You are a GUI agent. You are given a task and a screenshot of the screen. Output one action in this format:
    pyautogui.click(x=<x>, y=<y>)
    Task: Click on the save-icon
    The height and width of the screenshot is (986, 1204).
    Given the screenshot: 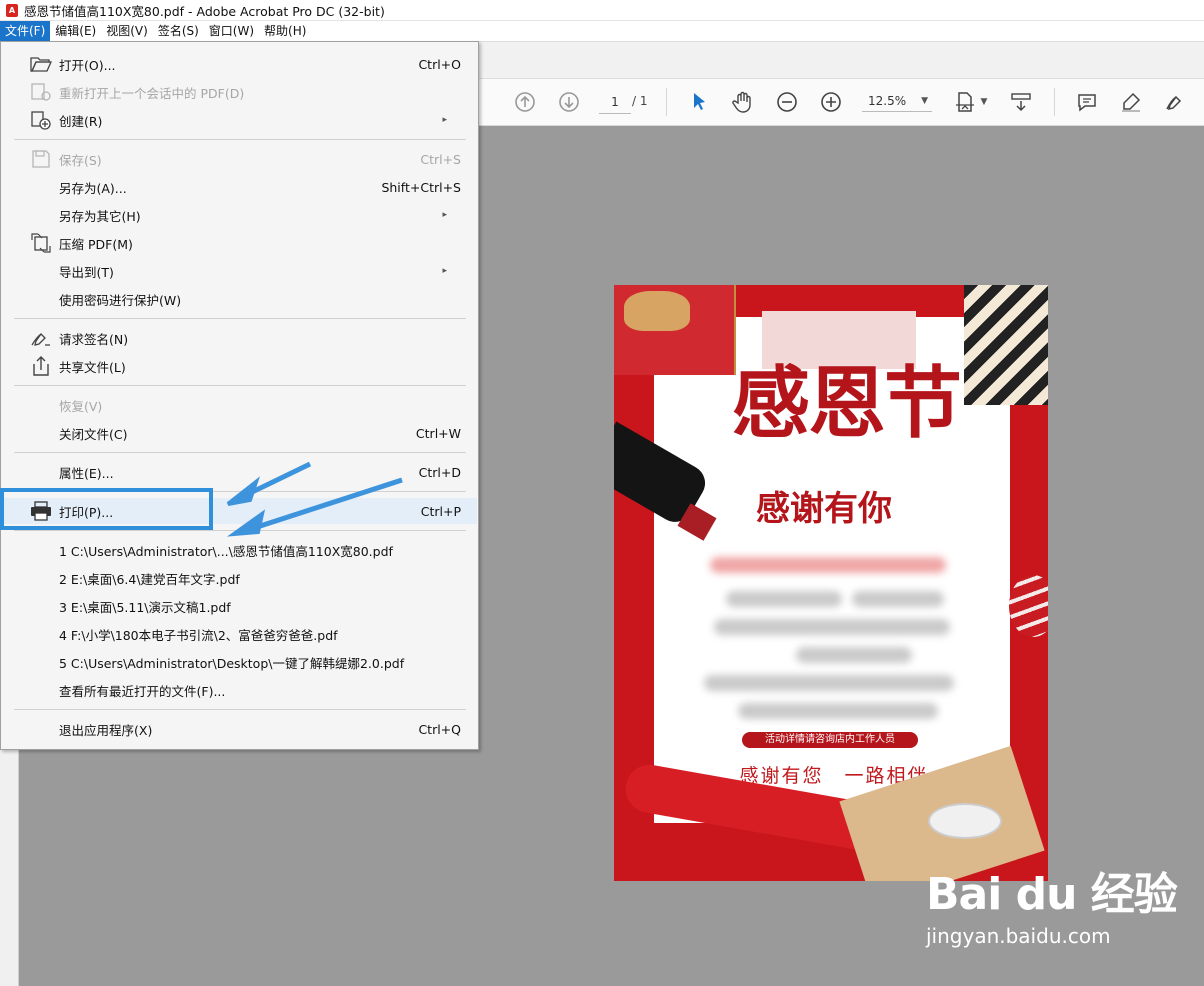 What is the action you would take?
    pyautogui.click(x=41, y=159)
    